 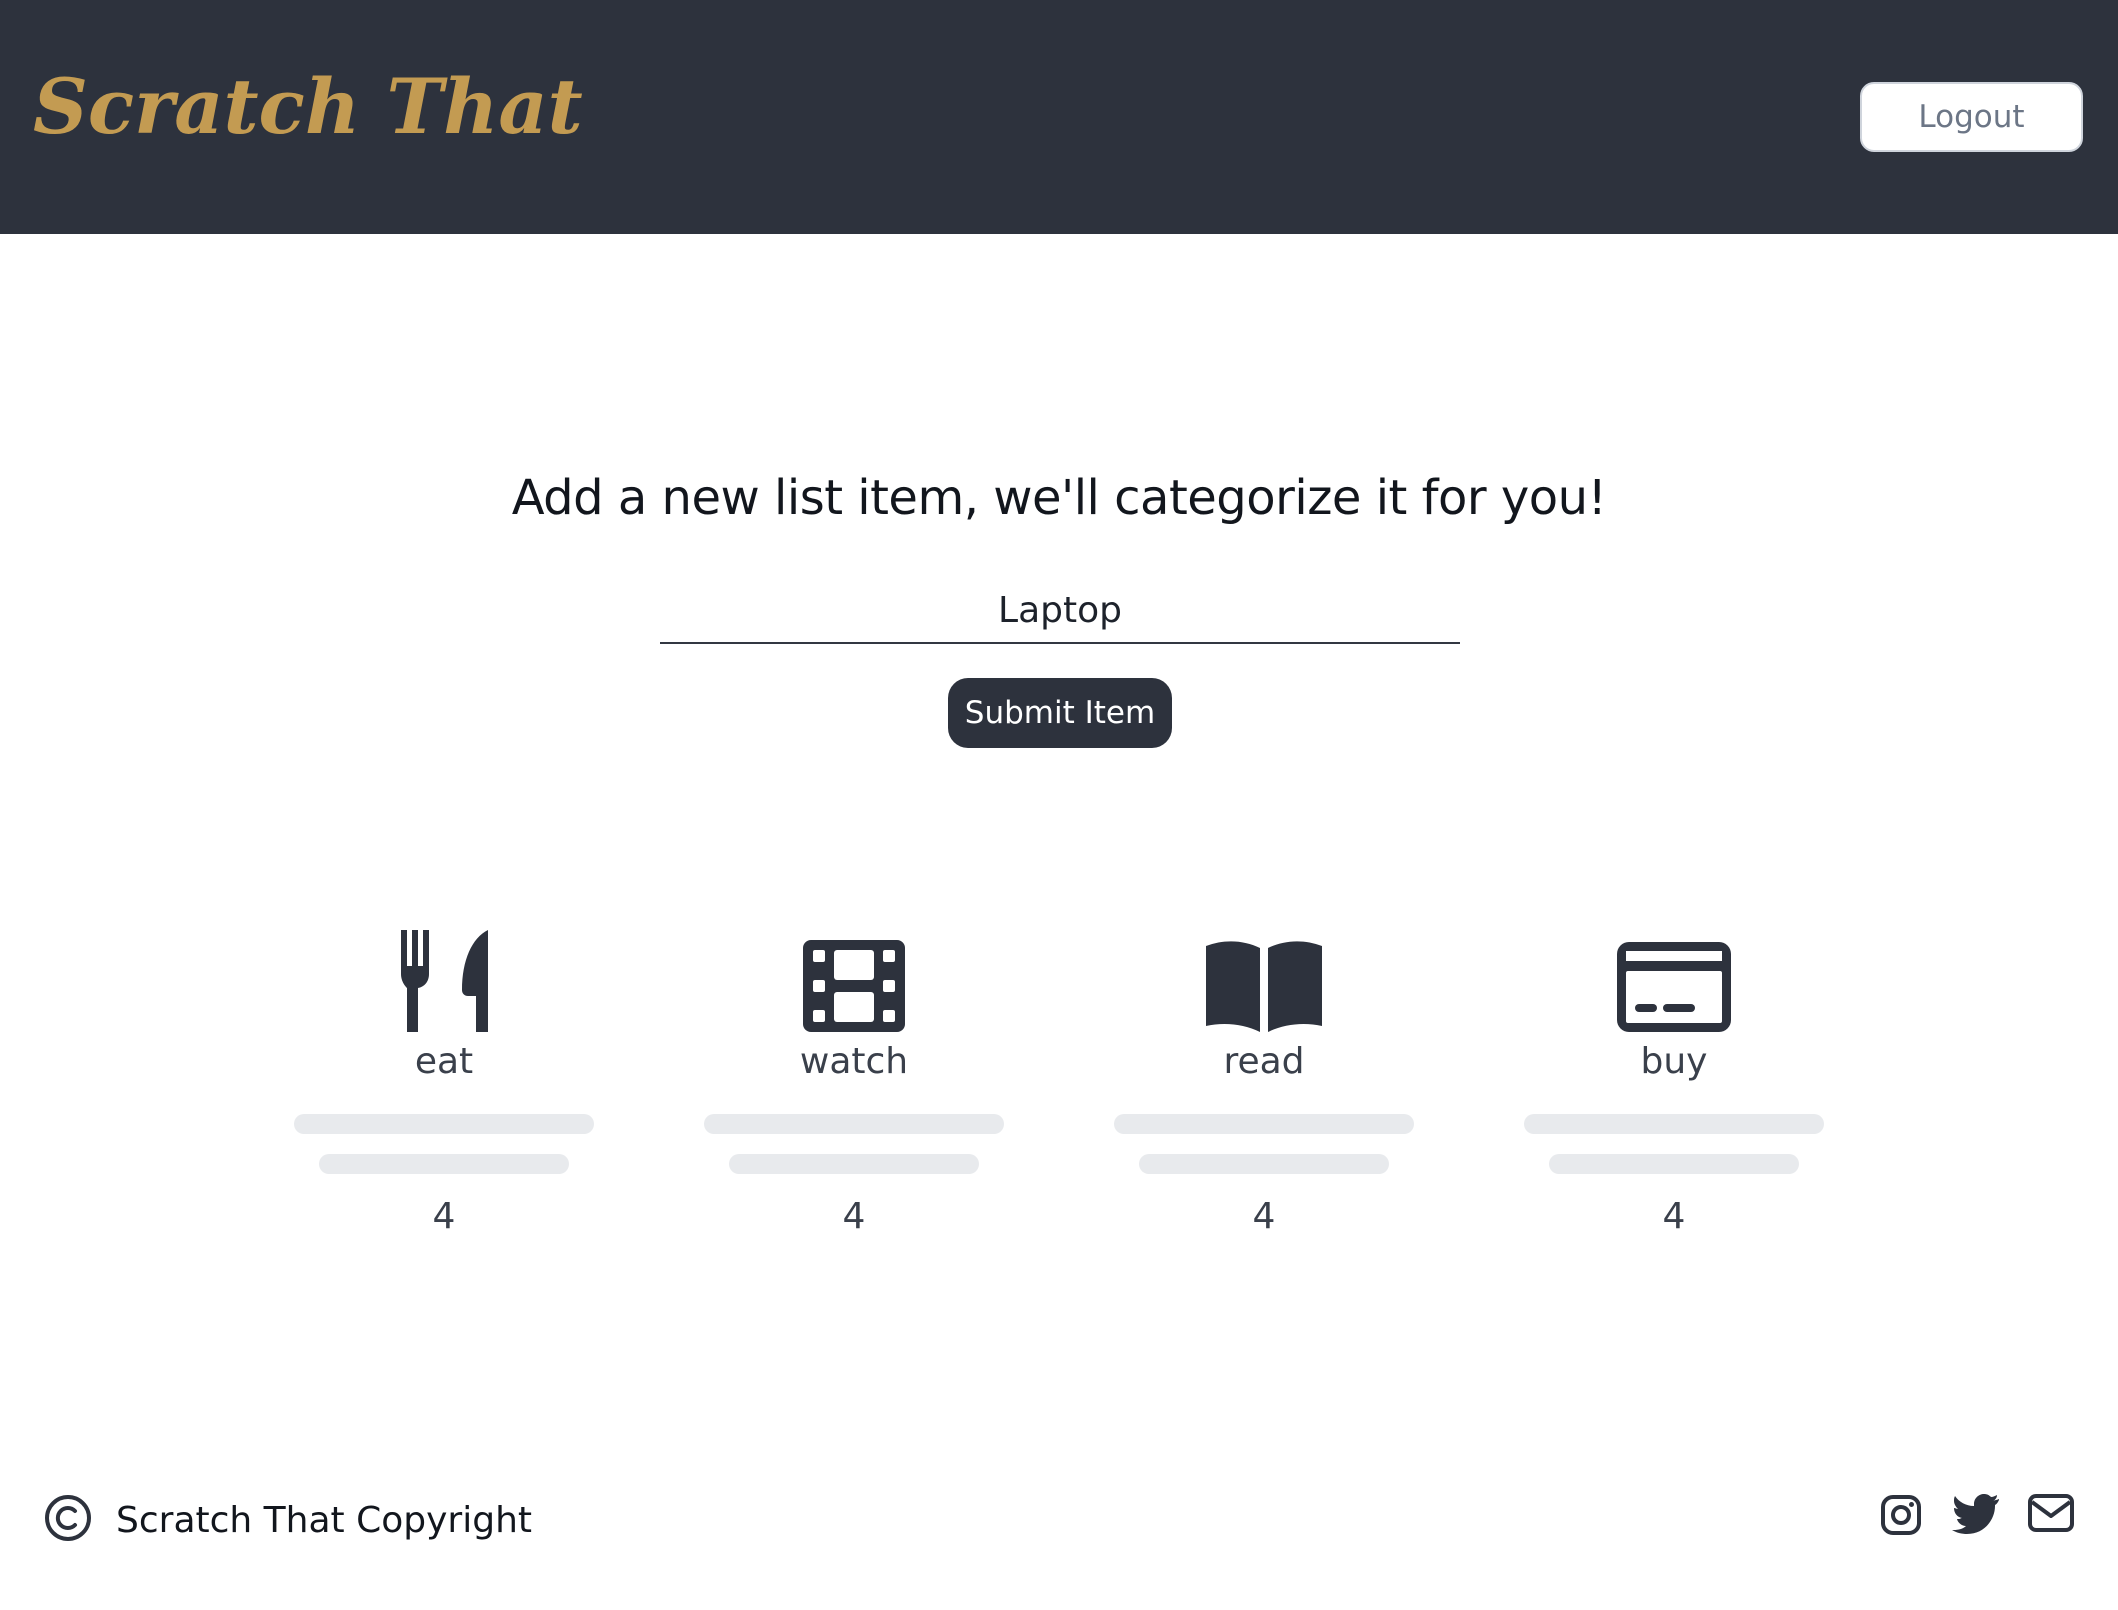 I want to click on credit-card-icon, so click(x=1674, y=981).